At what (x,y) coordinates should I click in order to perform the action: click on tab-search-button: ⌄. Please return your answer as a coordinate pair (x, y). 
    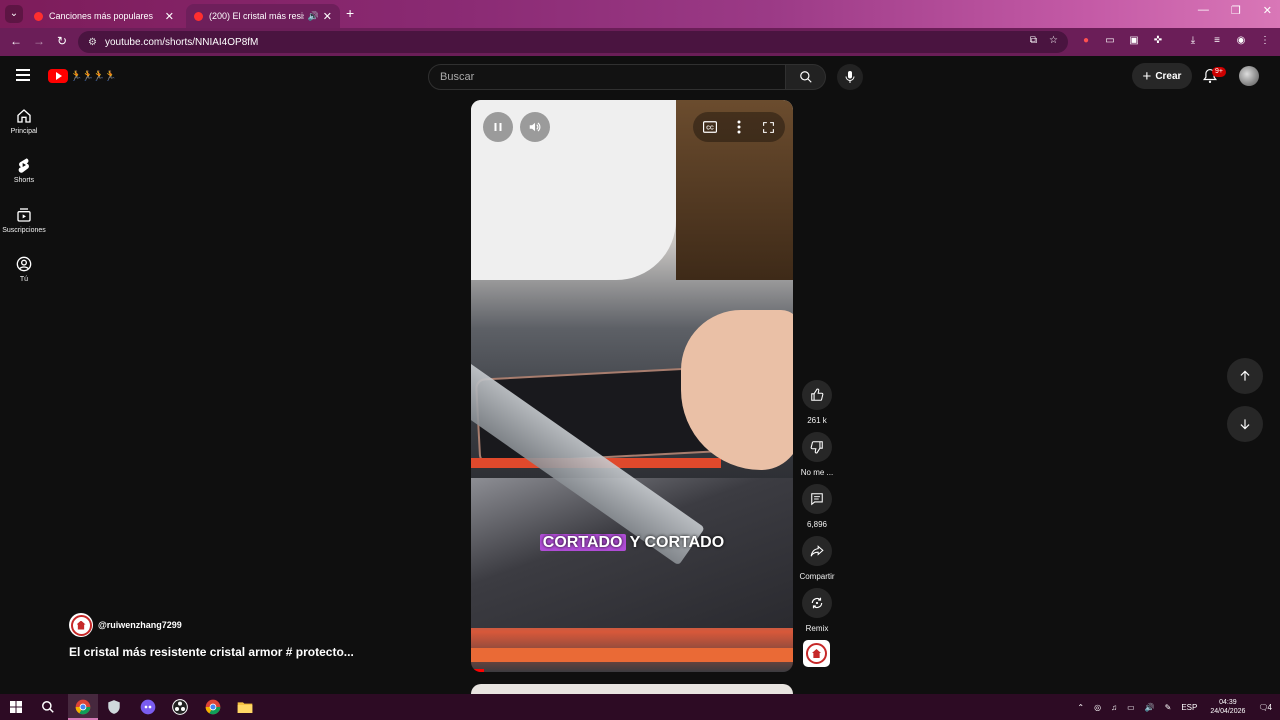
    Looking at the image, I should click on (14, 14).